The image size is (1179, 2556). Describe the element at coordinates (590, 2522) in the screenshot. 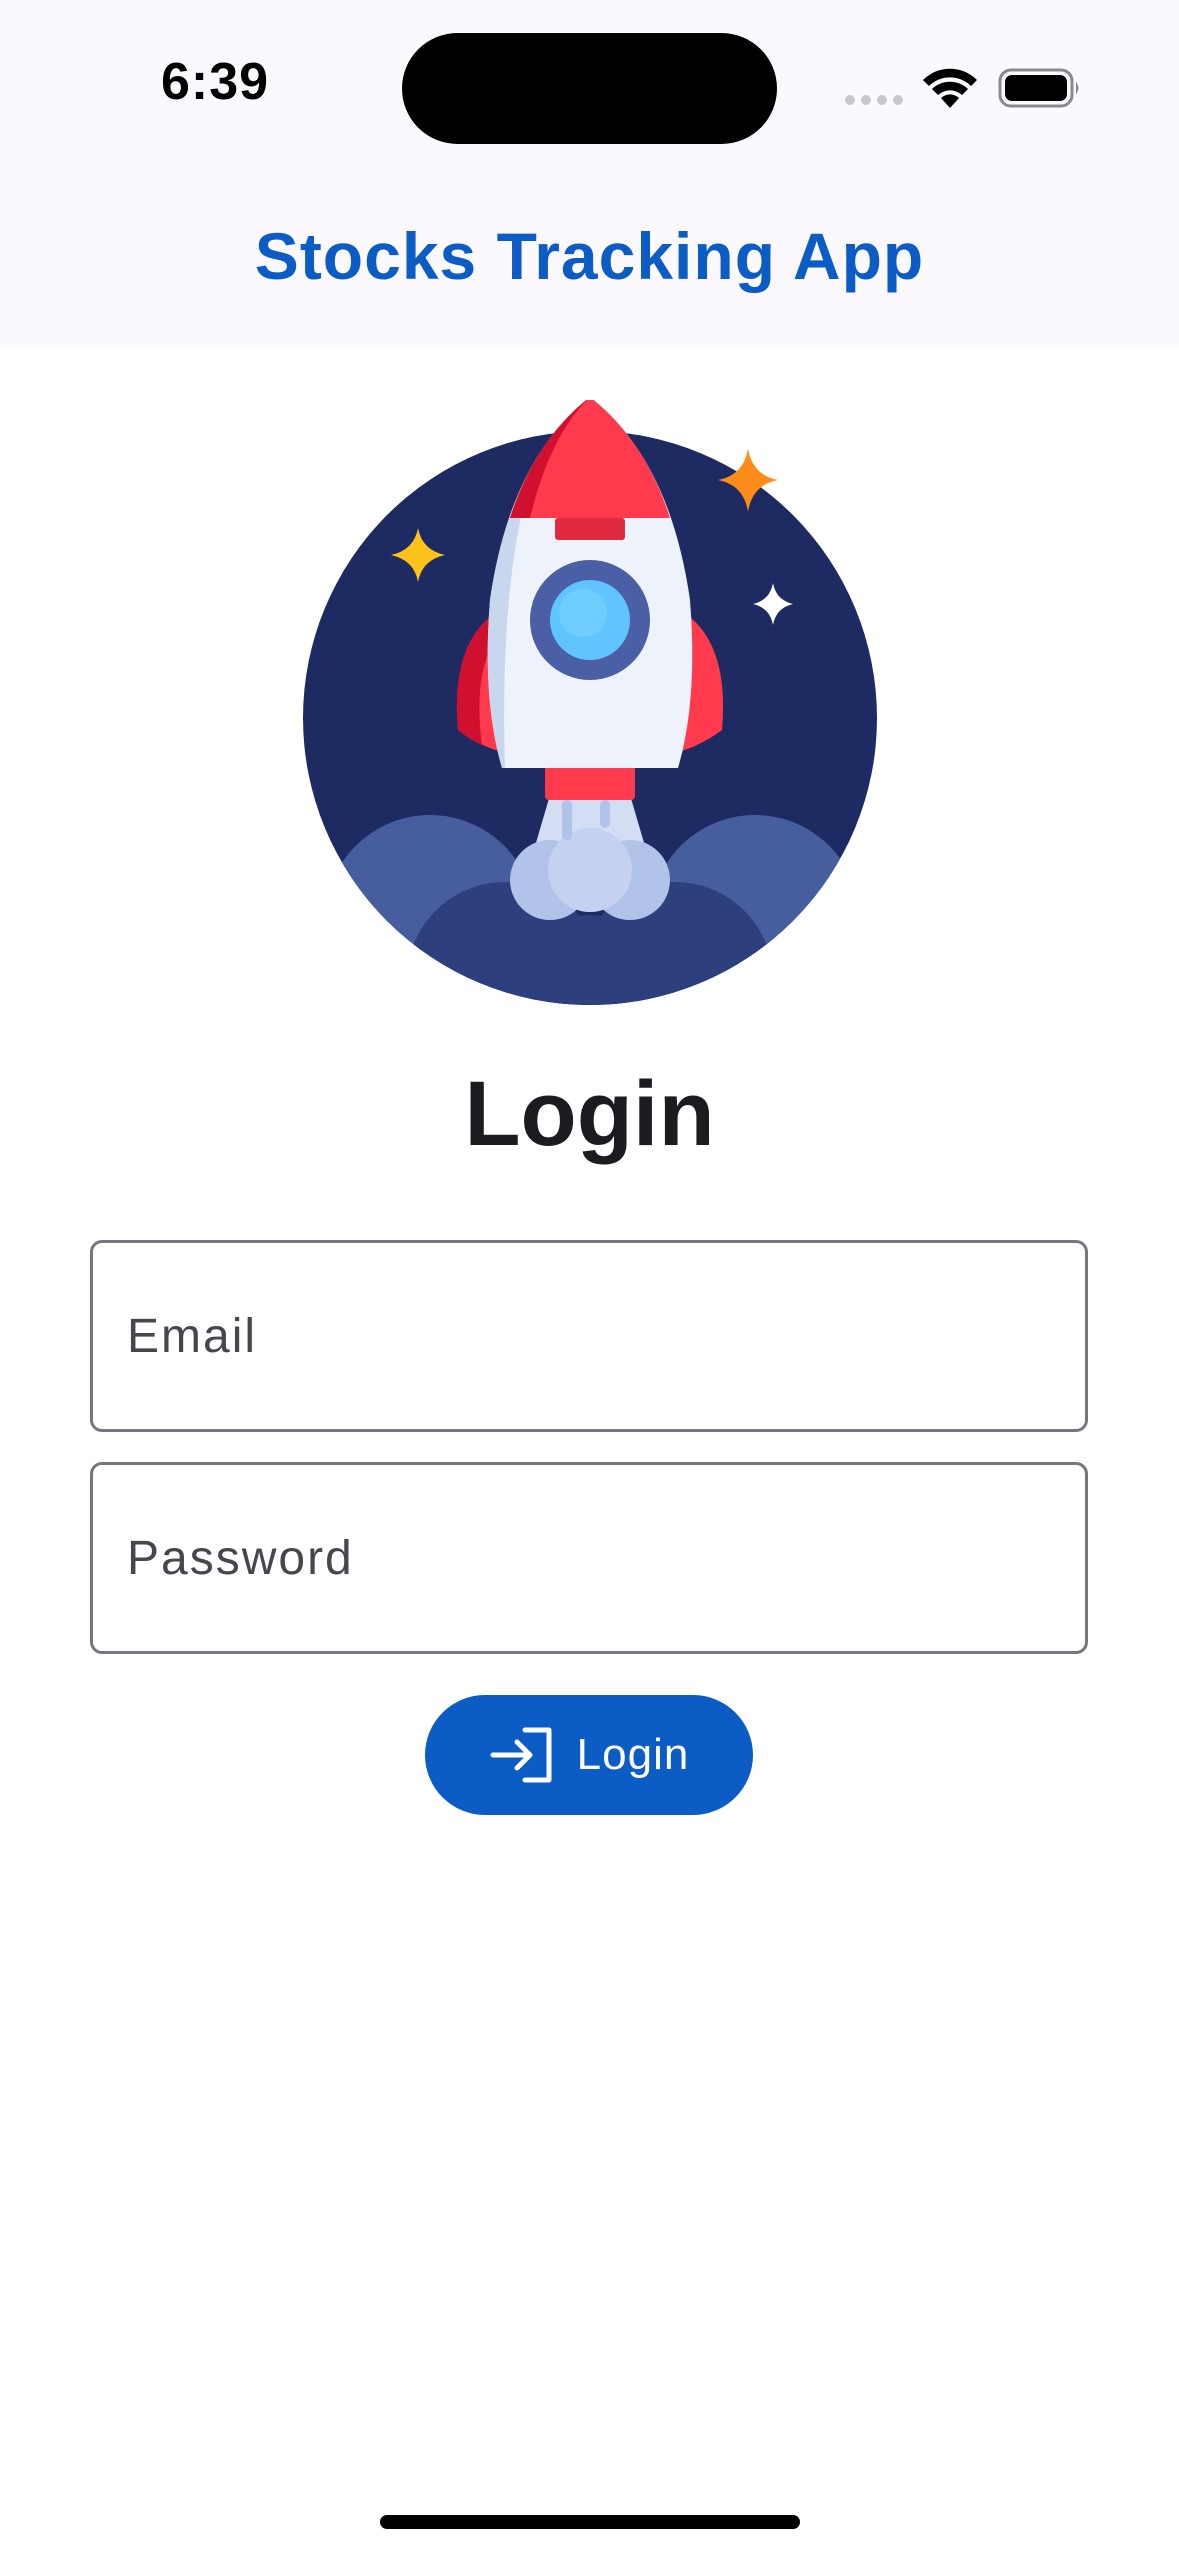

I see `home-indicator` at that location.